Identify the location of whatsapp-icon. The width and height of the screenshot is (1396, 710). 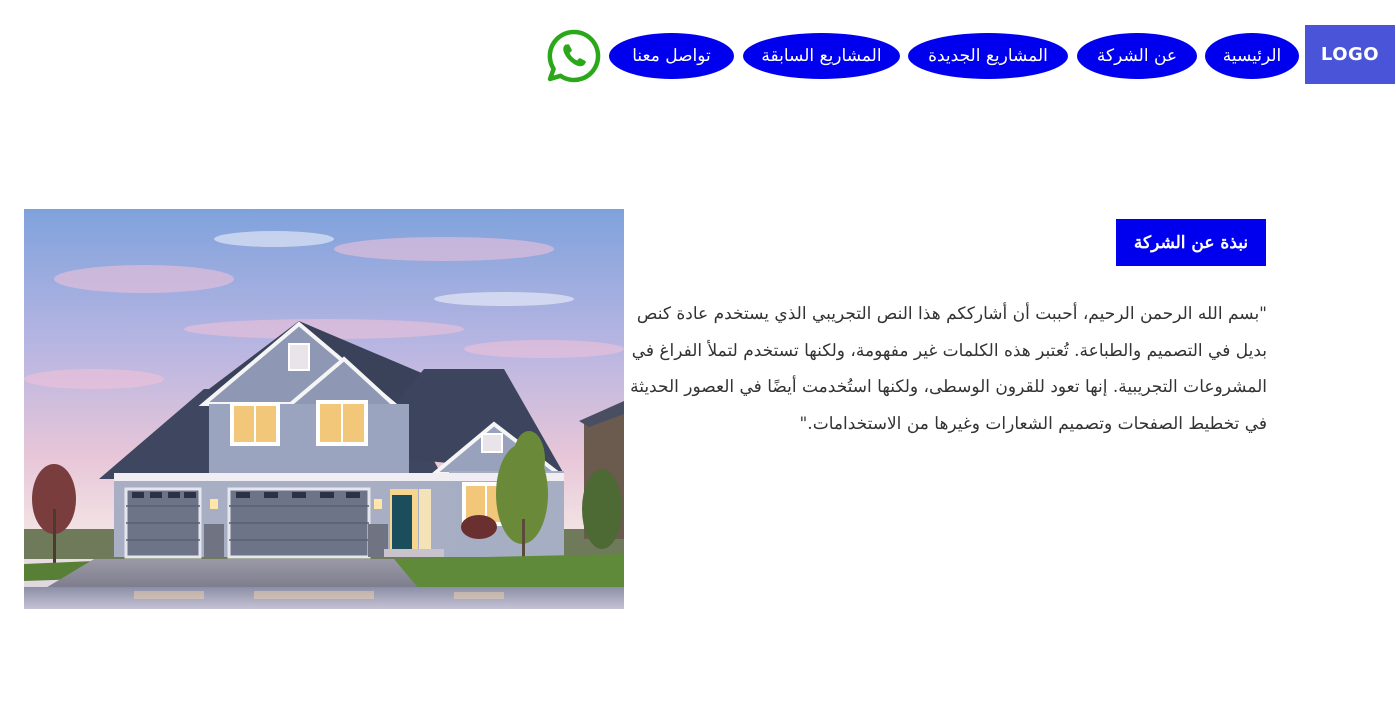
(574, 56).